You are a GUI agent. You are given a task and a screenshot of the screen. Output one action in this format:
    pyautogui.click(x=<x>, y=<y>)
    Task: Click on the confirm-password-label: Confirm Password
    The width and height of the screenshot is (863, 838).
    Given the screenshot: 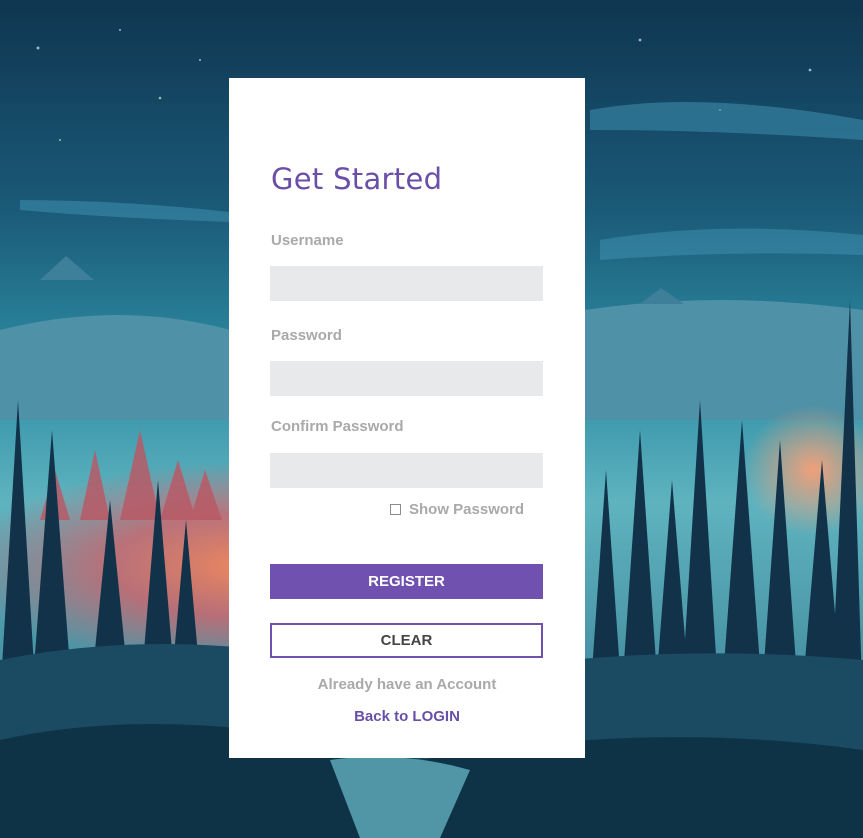 What is the action you would take?
    pyautogui.click(x=337, y=426)
    